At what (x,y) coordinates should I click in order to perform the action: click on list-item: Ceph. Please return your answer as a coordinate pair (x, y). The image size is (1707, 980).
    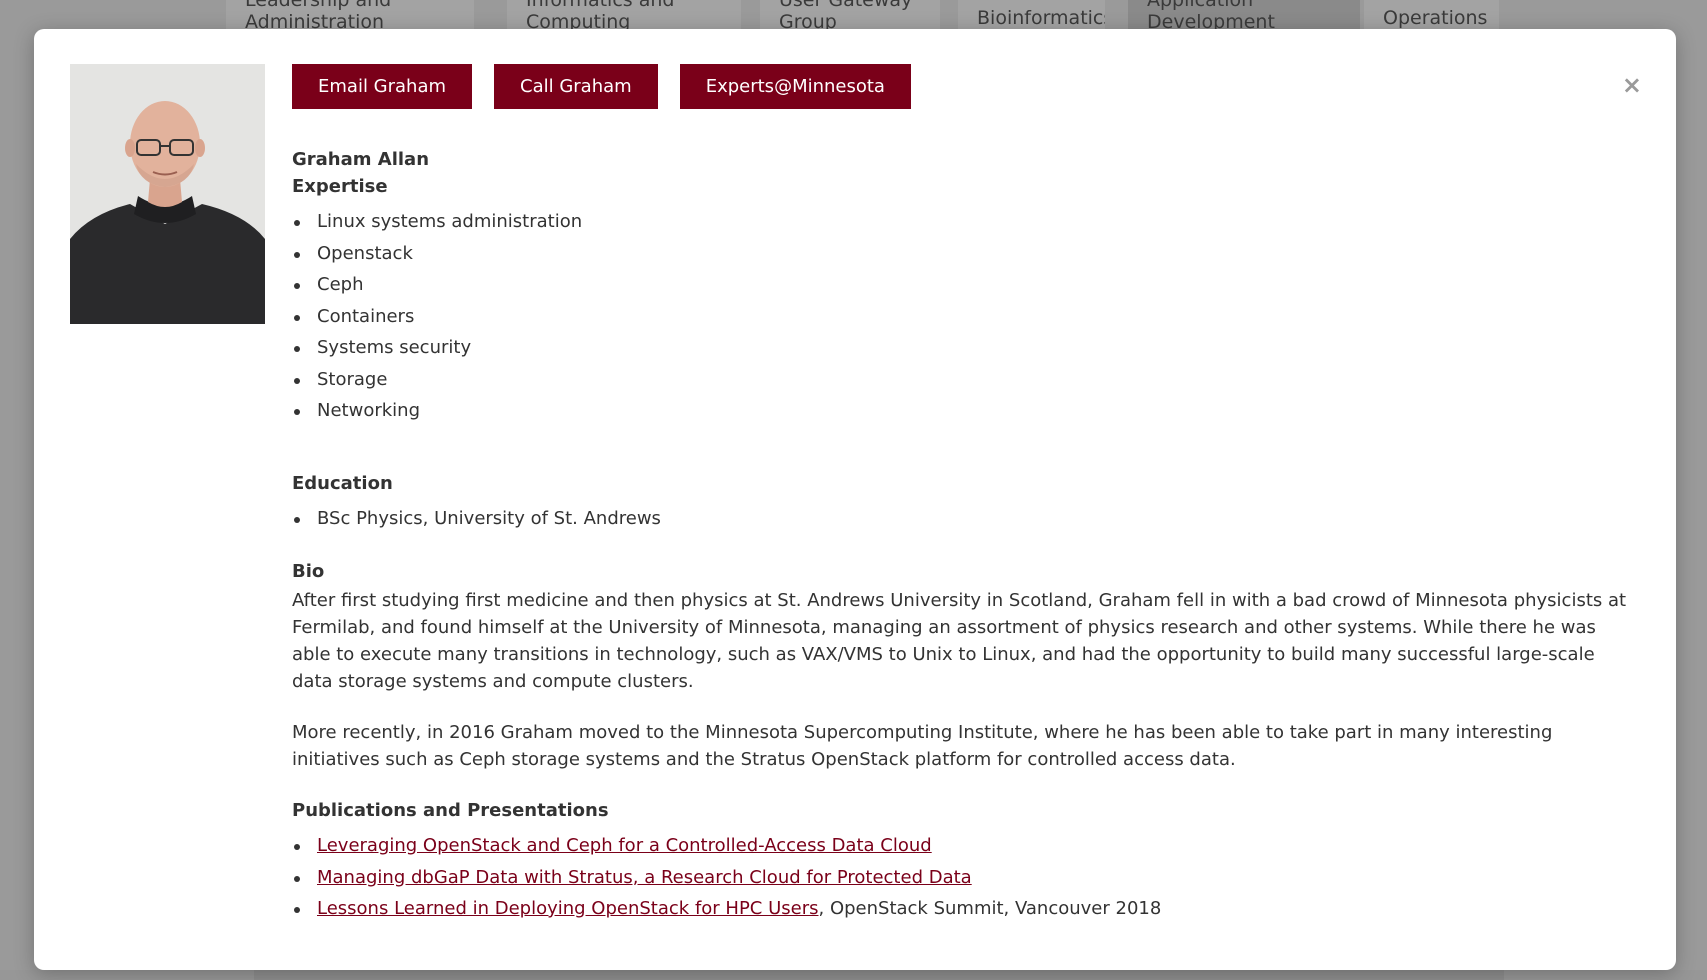
    Looking at the image, I should click on (962, 285).